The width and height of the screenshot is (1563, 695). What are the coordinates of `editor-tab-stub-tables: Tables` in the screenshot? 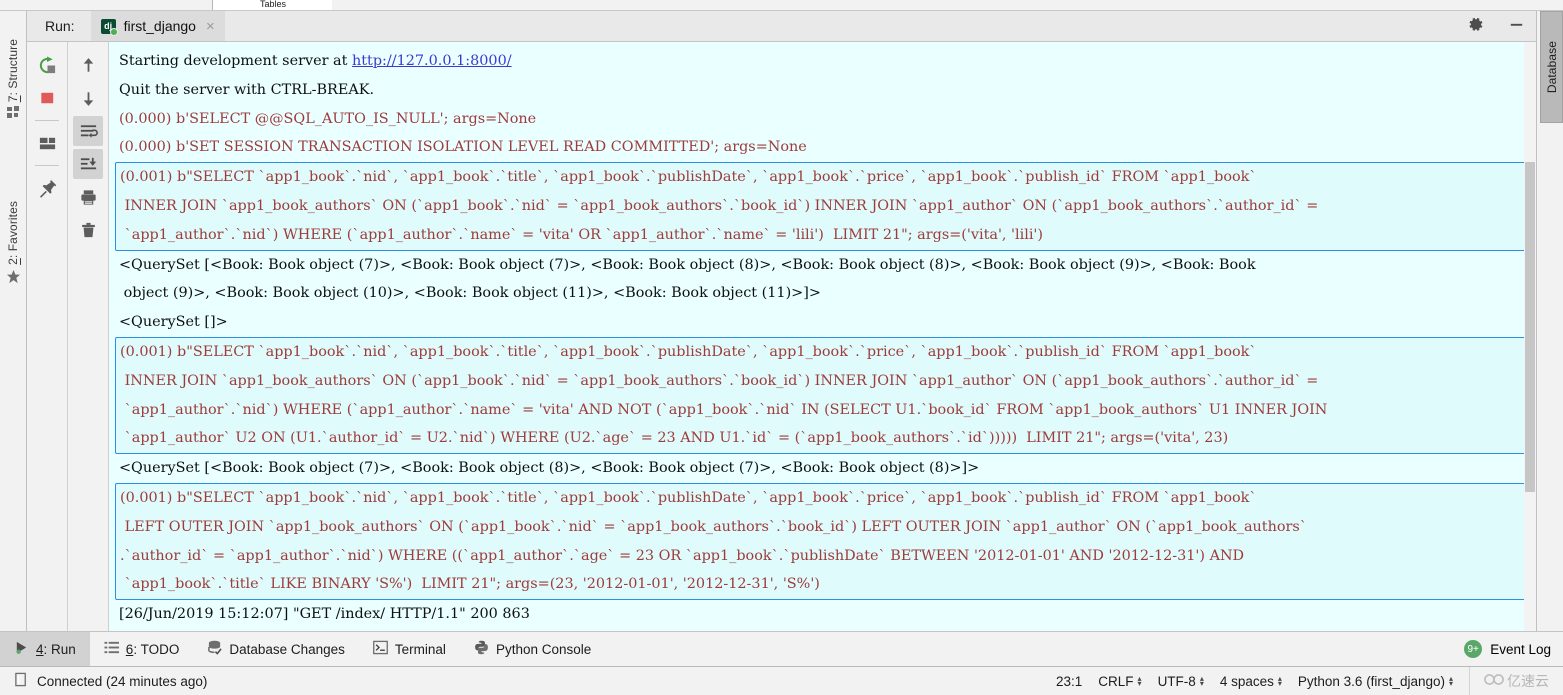 It's located at (273, 5).